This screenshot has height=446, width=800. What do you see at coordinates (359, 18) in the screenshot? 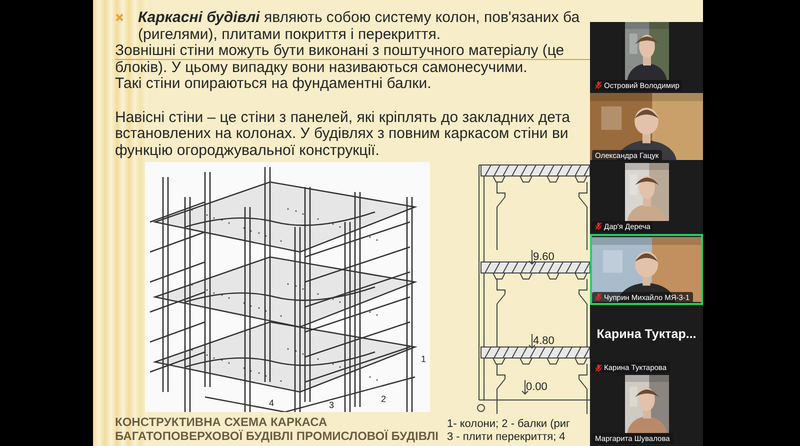
I see `slide-text-line: Каркасні будівлі являють собою систему колон, пов'язаних ба` at bounding box center [359, 18].